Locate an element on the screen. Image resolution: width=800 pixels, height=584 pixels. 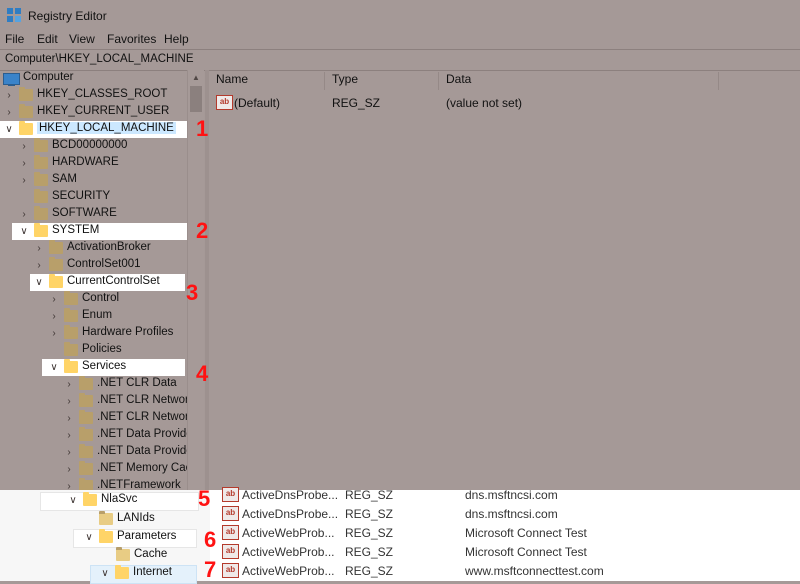
tree-node-label: ControlSet001 is located at coordinates (104, 264).